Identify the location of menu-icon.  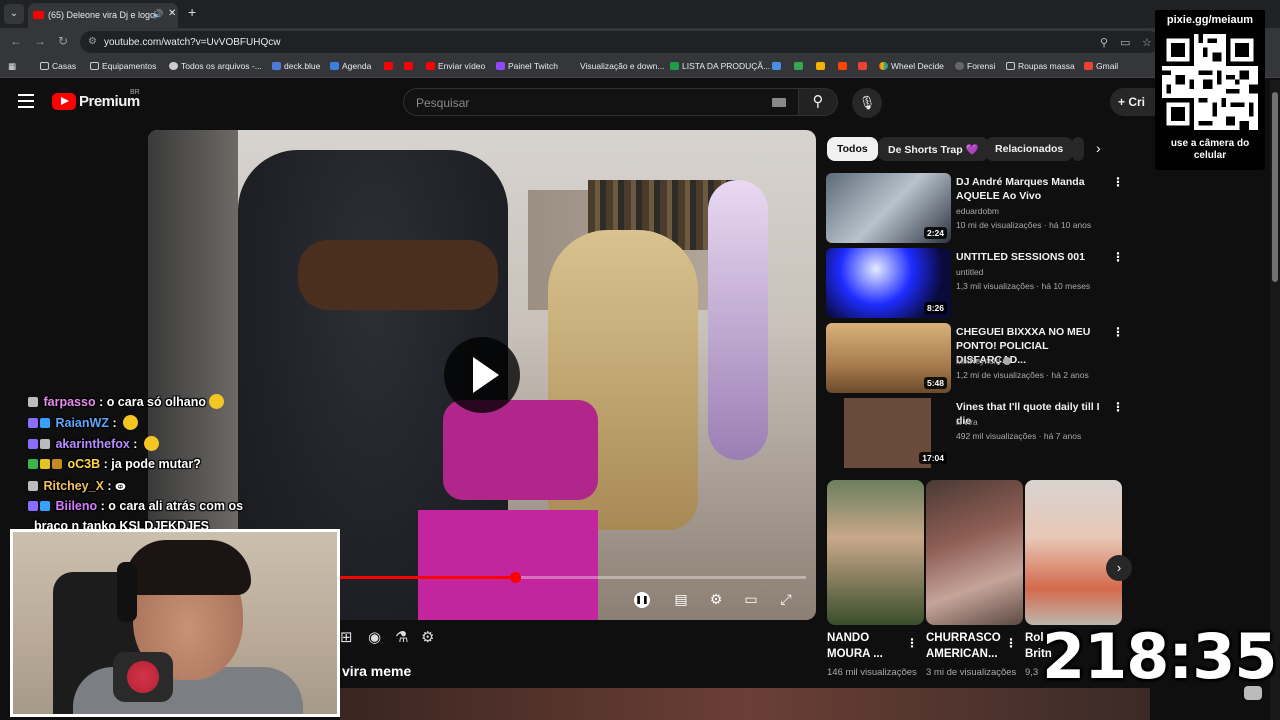
(26, 101).